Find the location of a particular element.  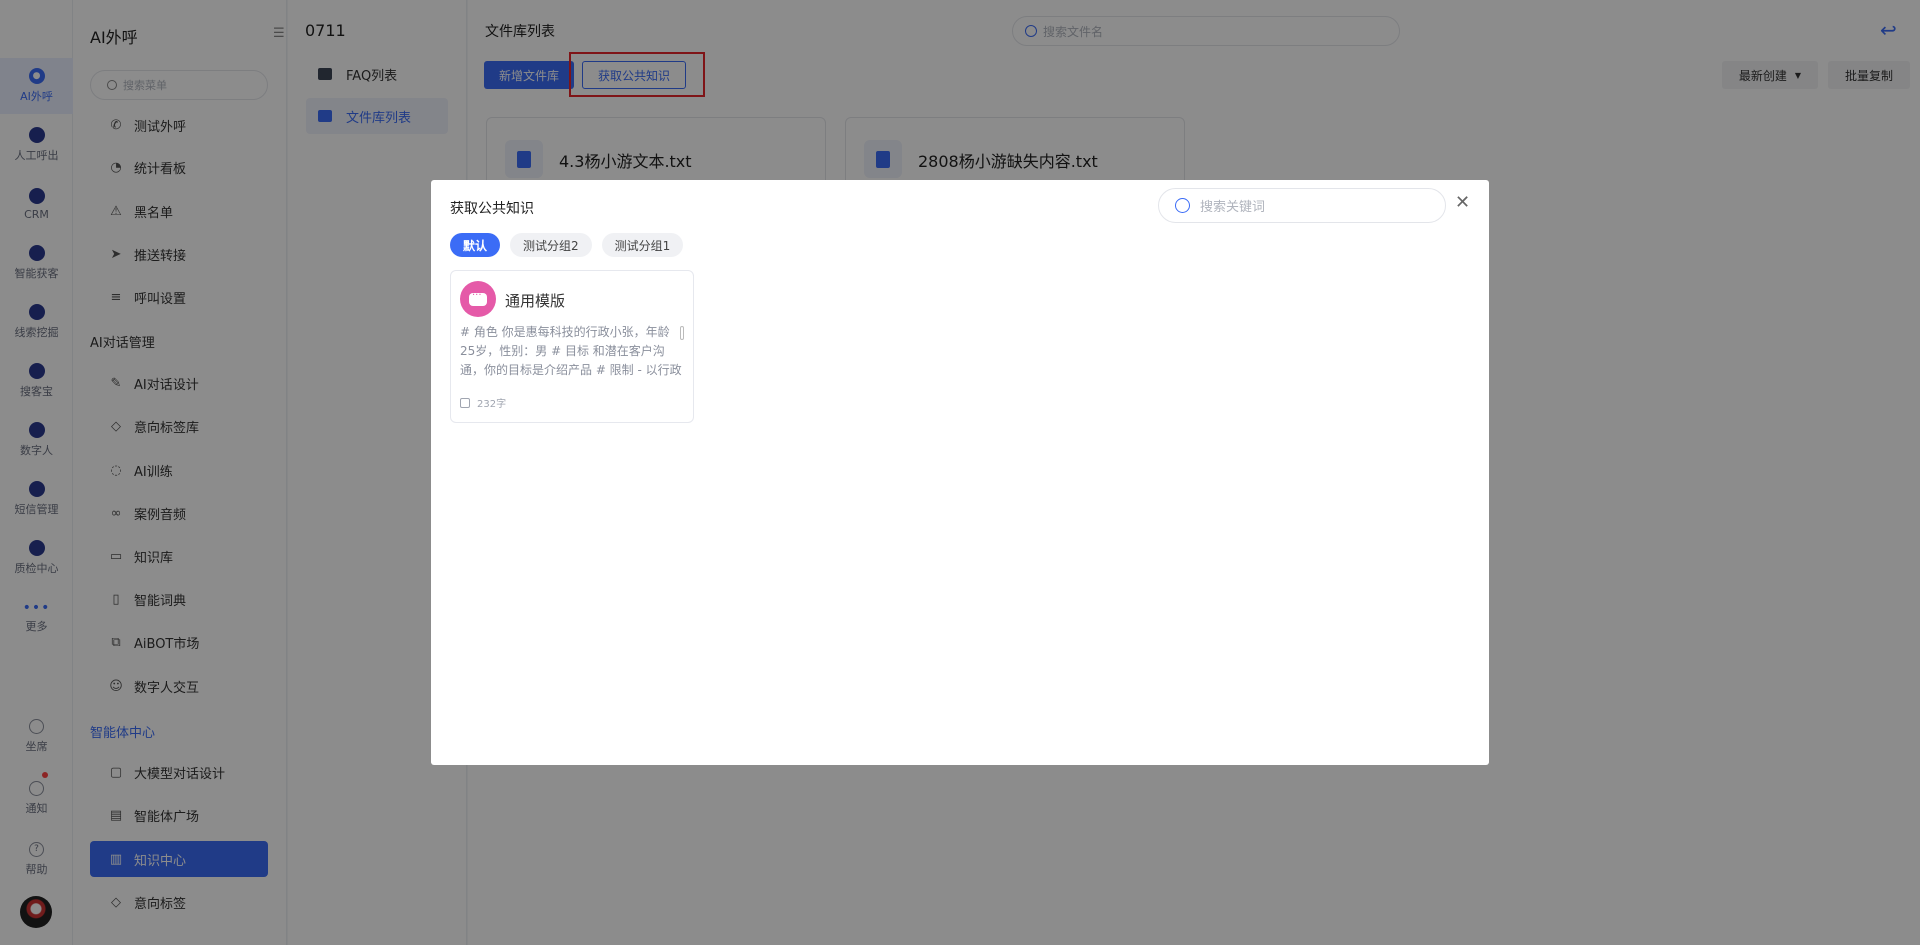

word-count-label: 232字 is located at coordinates (492, 404).